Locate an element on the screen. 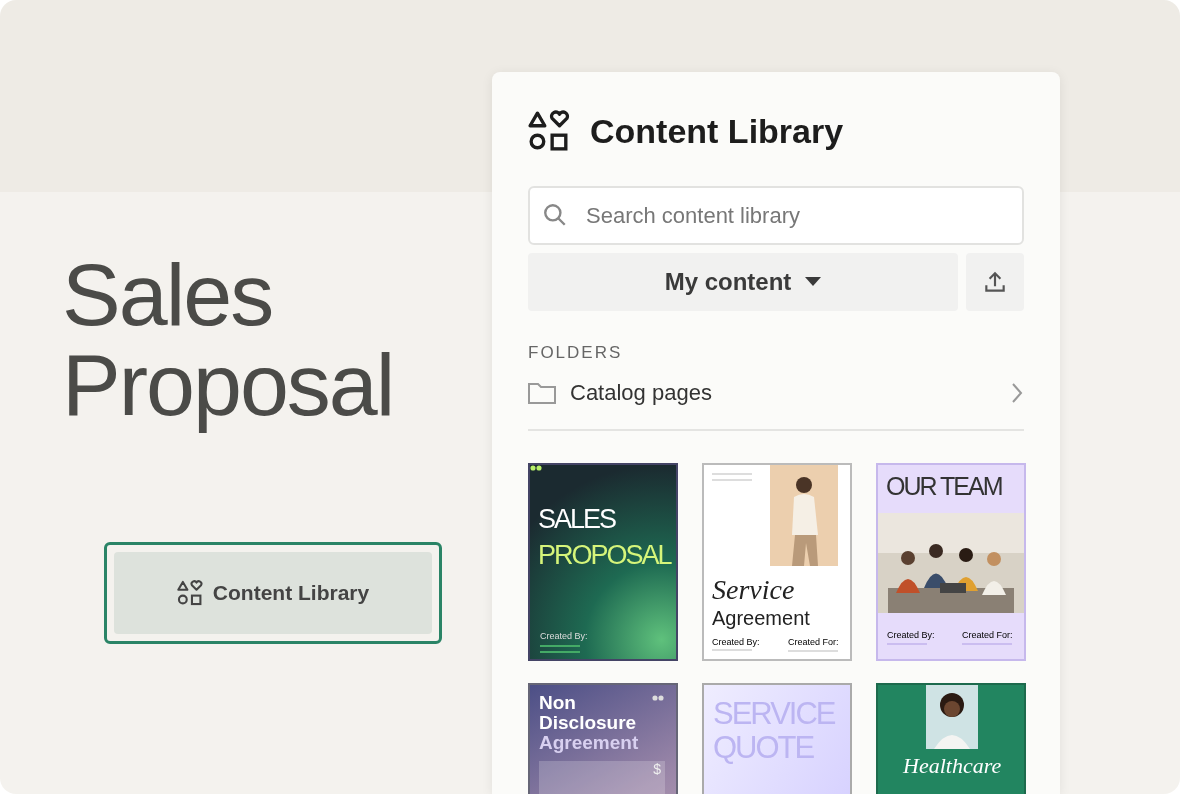 This screenshot has width=1180, height=794. template-title: OUR TEAM is located at coordinates (944, 486).